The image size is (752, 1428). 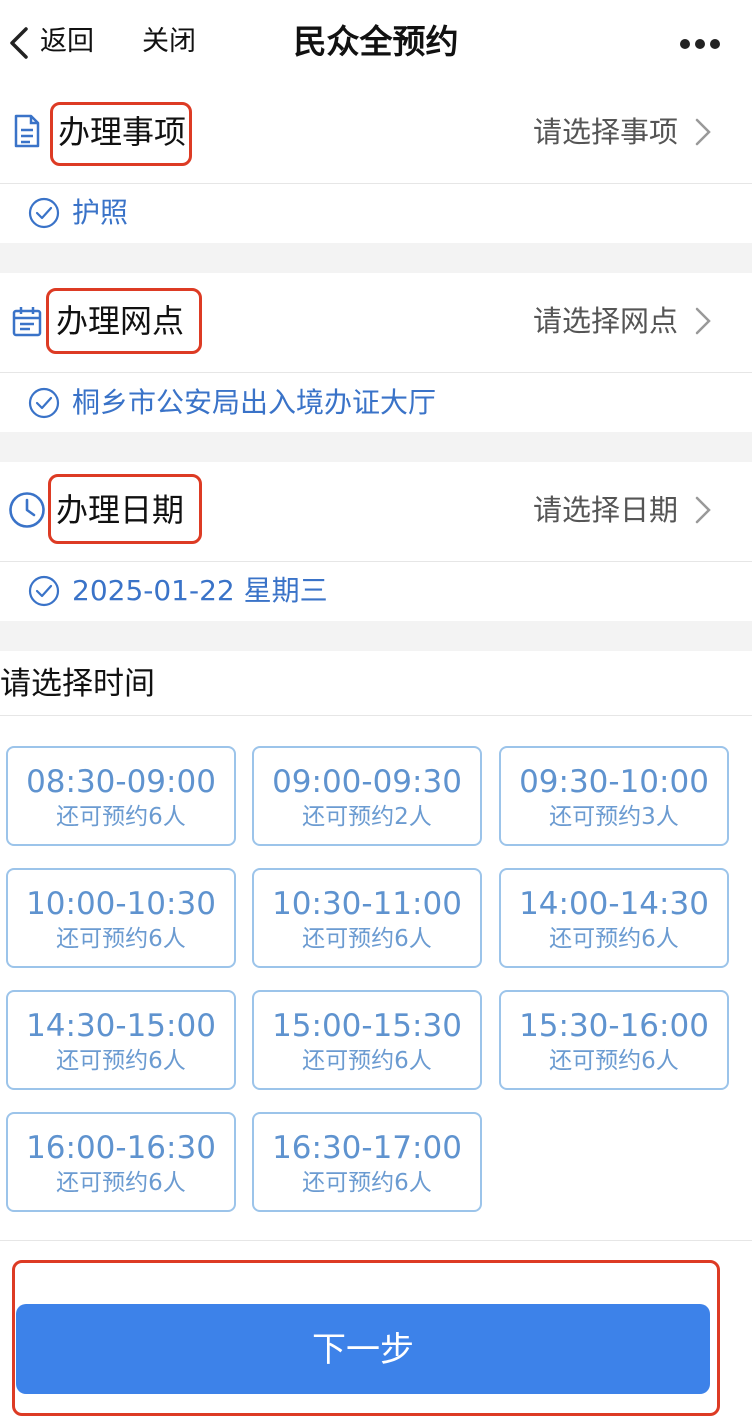 I want to click on time-slot: 16:30-17:00 还可预约6人, so click(x=367, y=1162).